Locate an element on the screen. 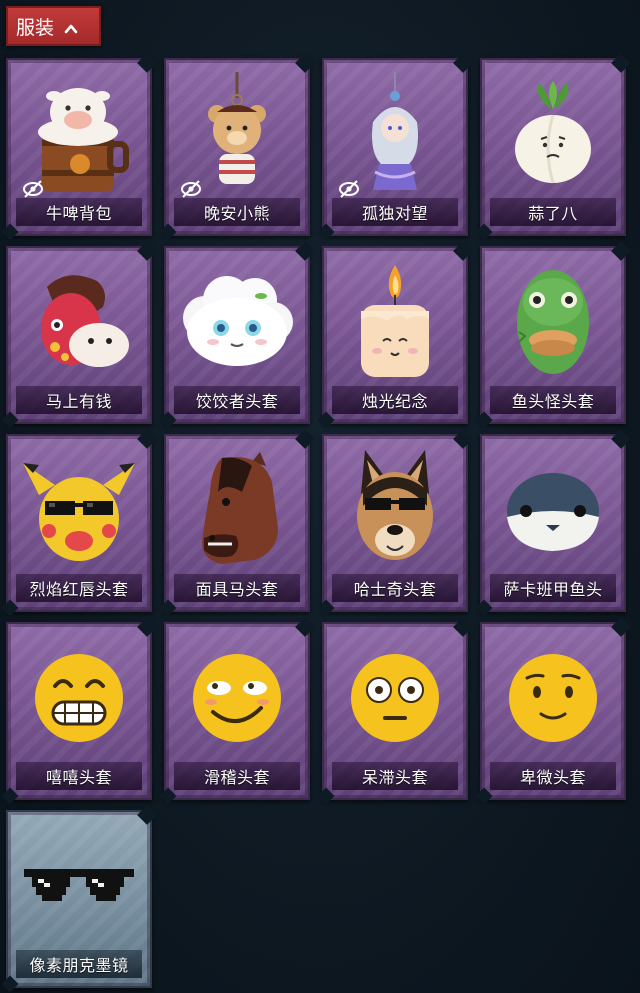 This screenshot has width=640, height=993. item-card: 哈士奇头套 is located at coordinates (395, 523).